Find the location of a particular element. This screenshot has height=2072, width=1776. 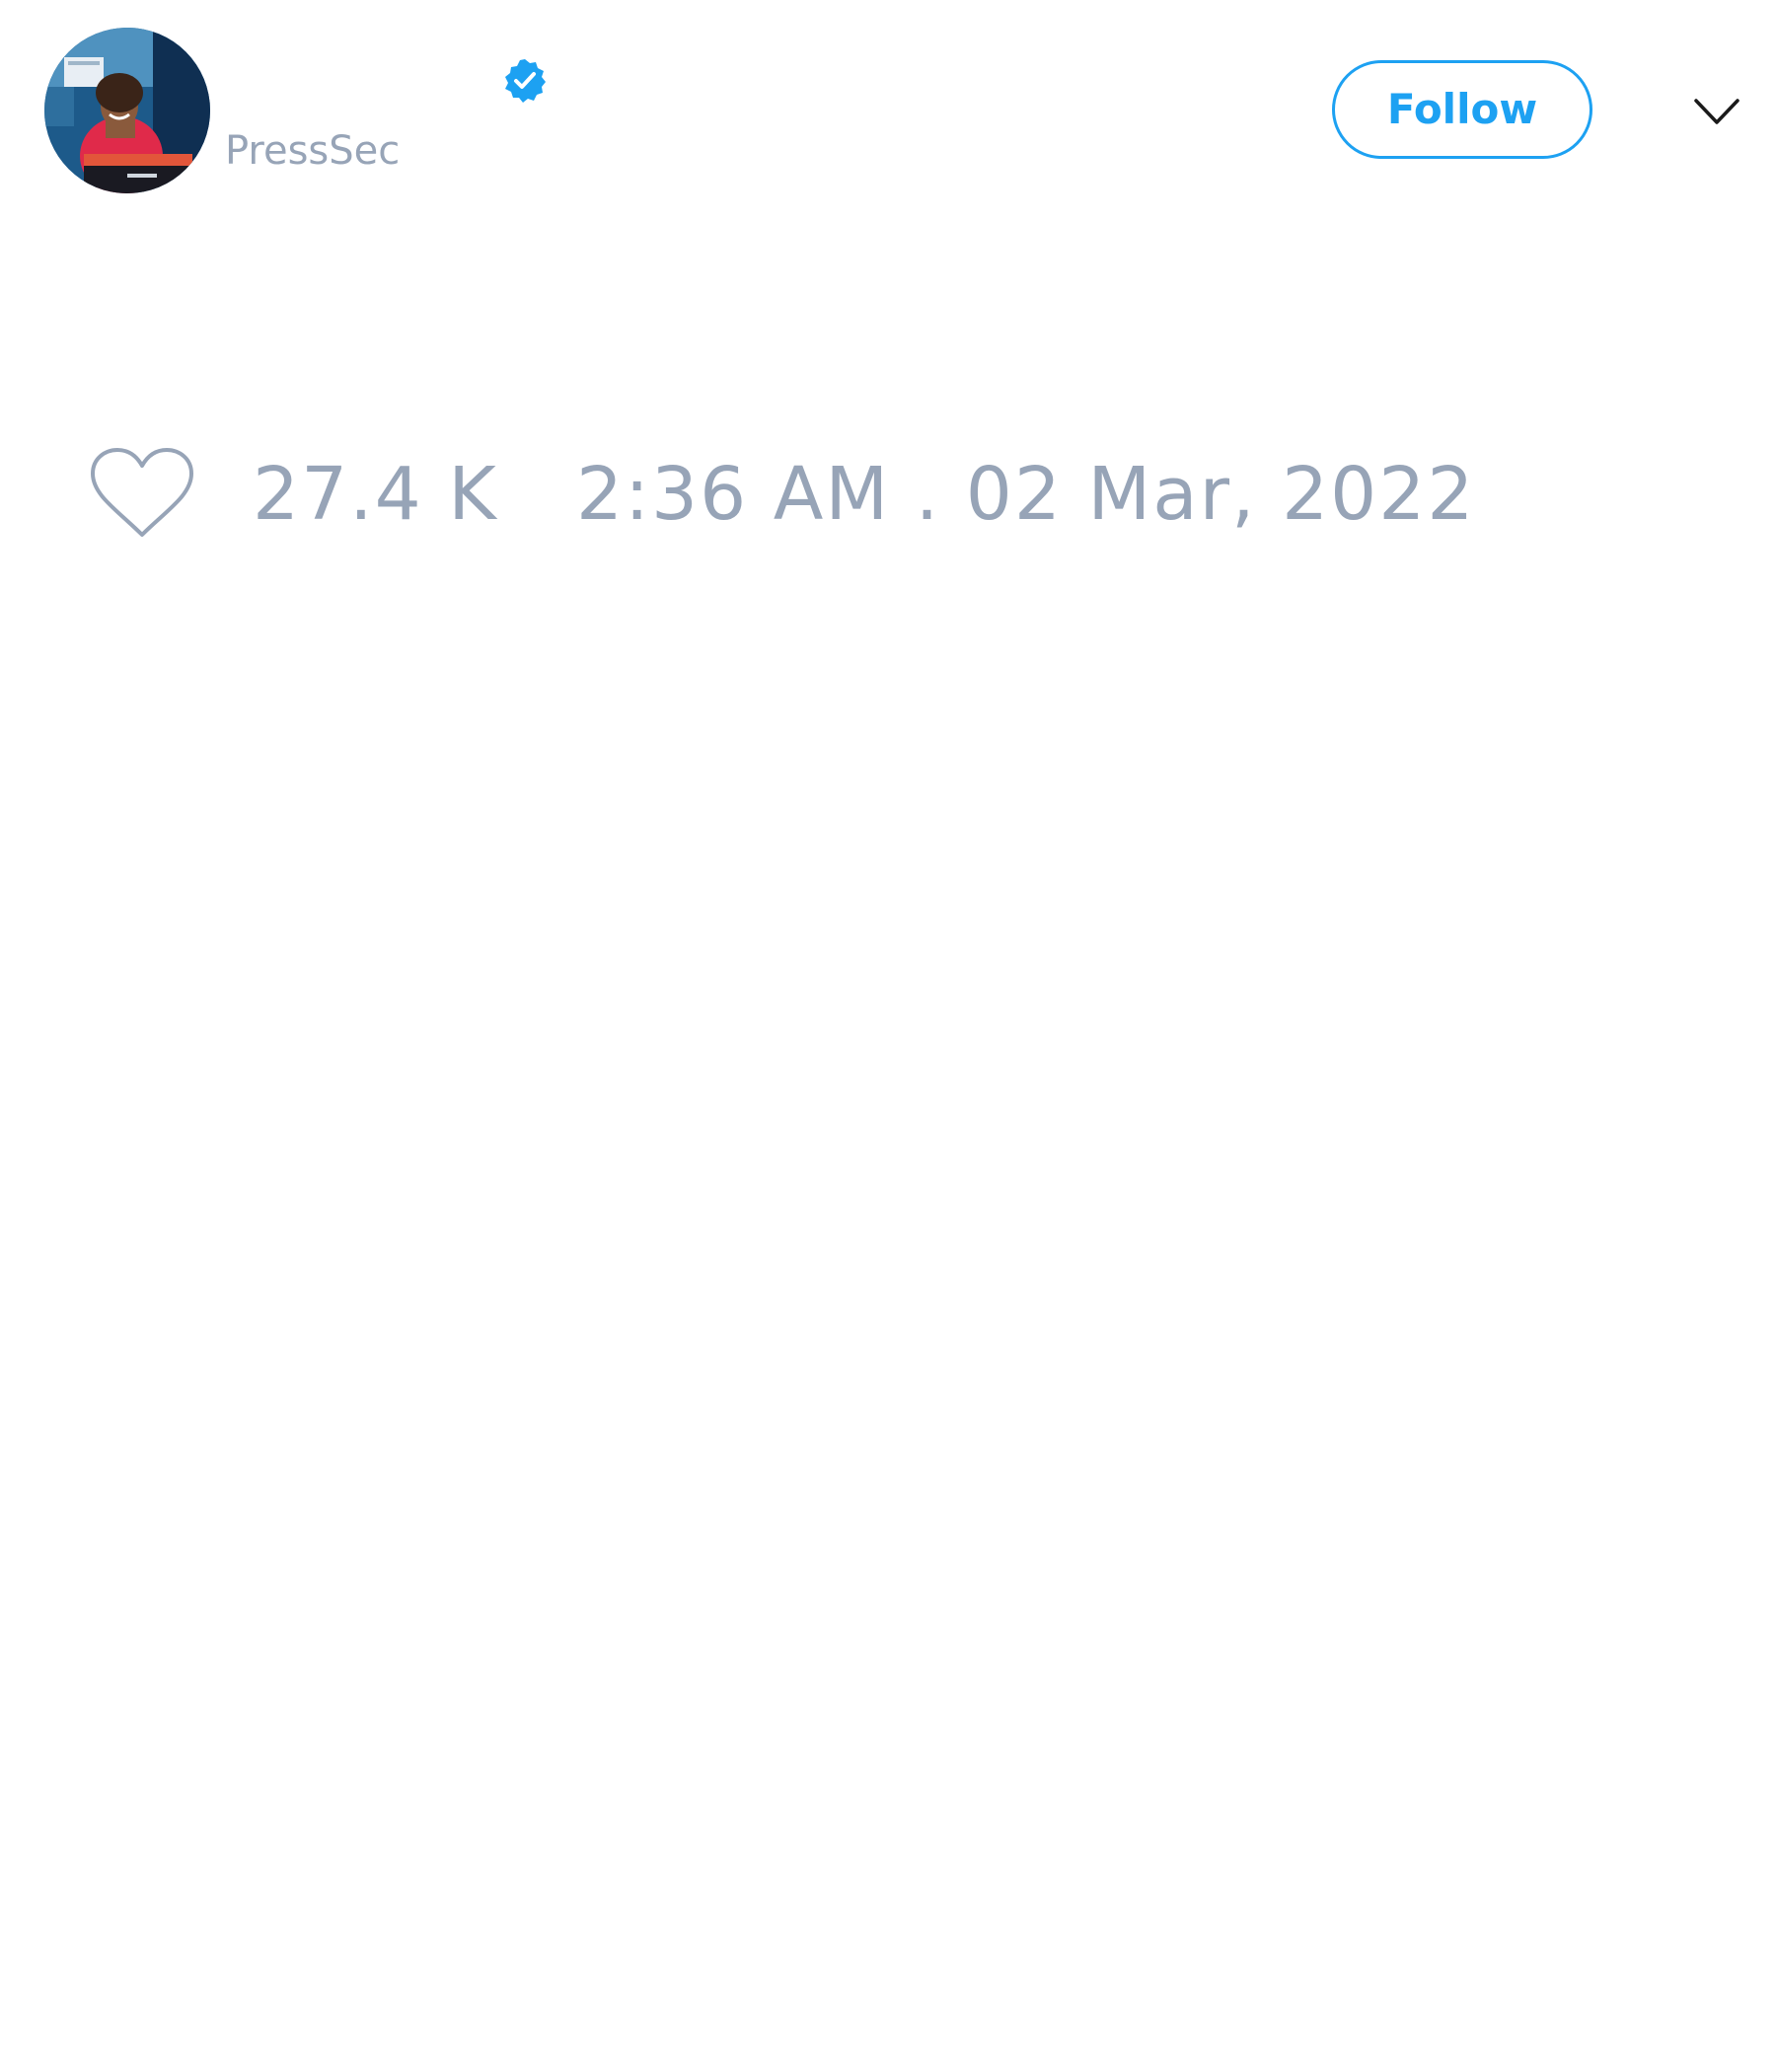

avatar is located at coordinates (127, 111).